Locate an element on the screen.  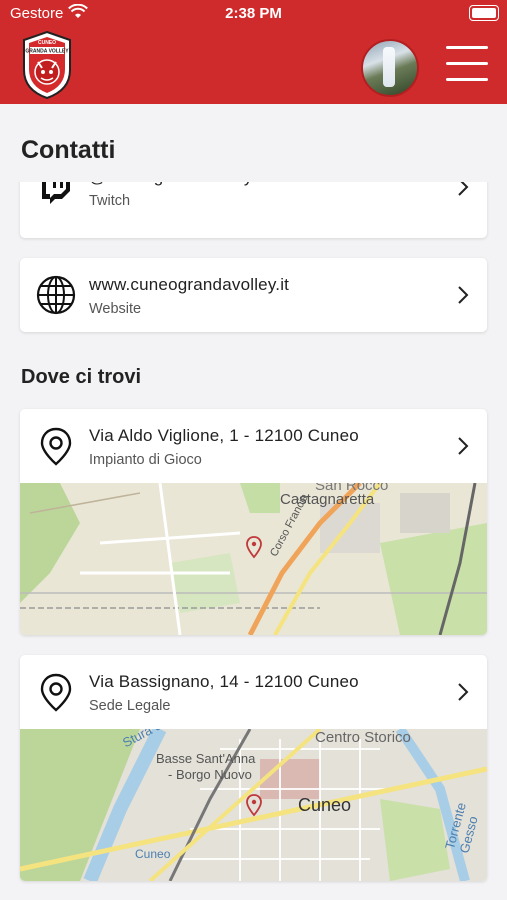
location-address: Via Aldo Viglione, 1 - 12100 Cuneo is located at coordinates (224, 435).